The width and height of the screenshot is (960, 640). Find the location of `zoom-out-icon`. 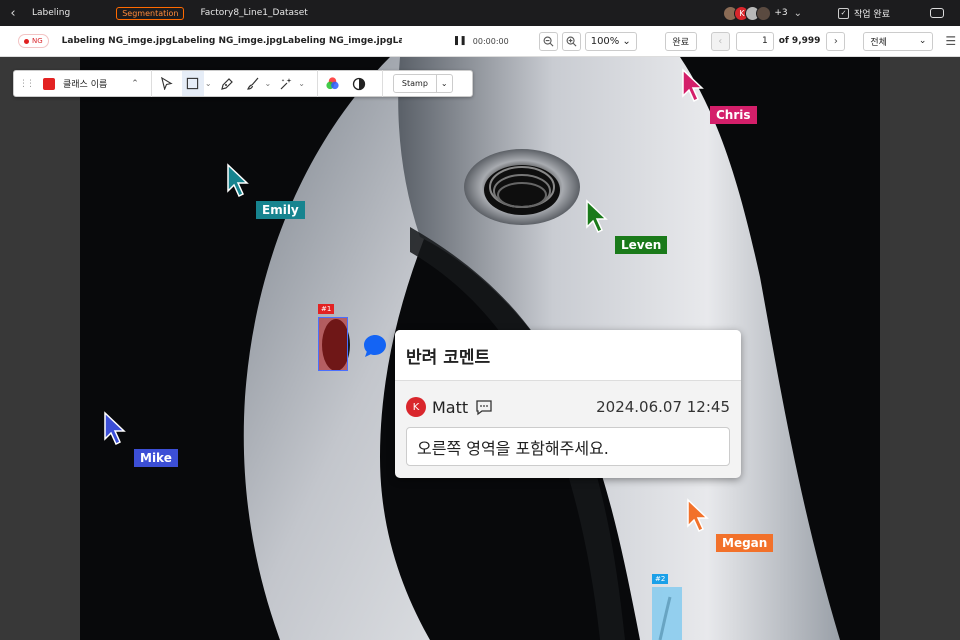

zoom-out-icon is located at coordinates (548, 41).